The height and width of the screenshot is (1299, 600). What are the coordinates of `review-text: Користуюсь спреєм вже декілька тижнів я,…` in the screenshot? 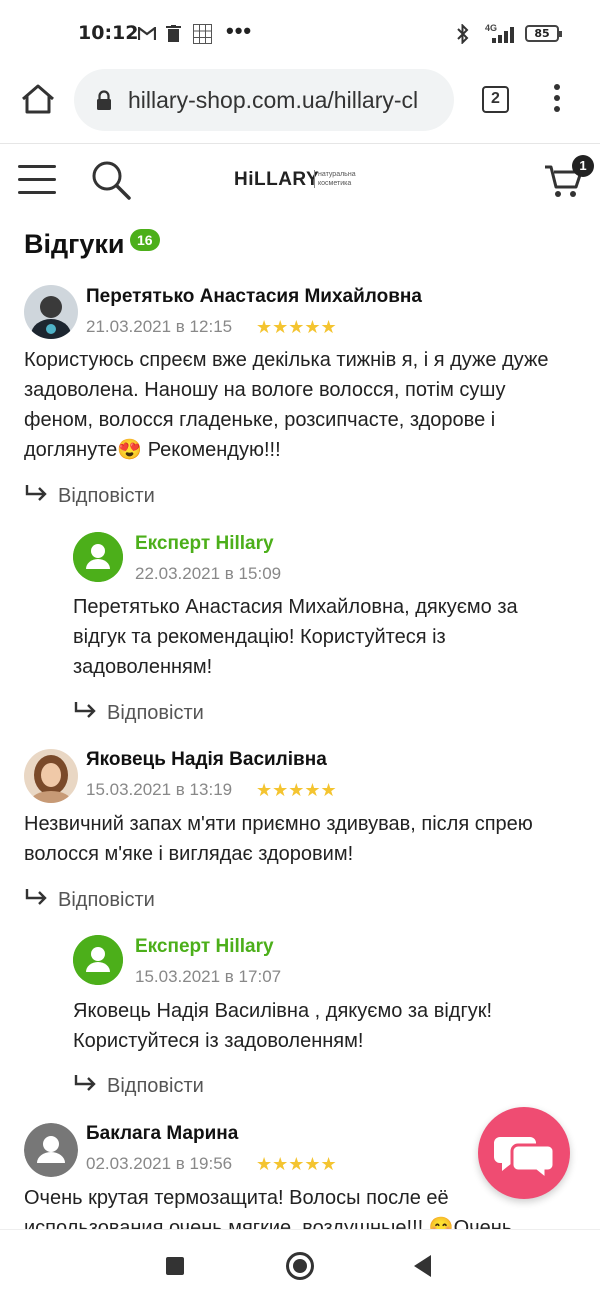 It's located at (286, 405).